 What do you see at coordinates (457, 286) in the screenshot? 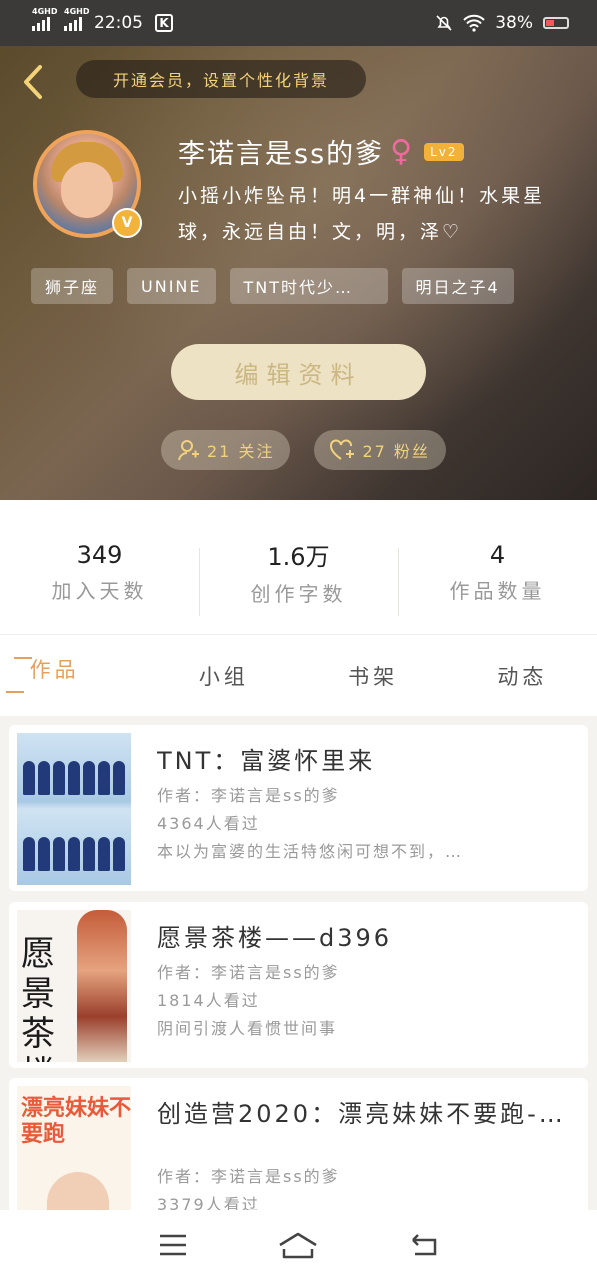
I see `tag: 明日之子4` at bounding box center [457, 286].